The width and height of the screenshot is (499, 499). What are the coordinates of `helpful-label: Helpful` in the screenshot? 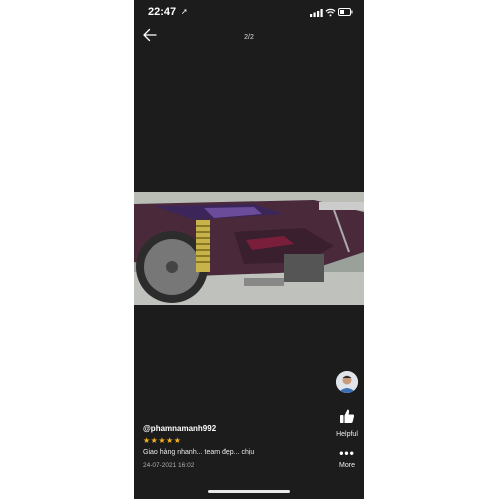 It's located at (347, 434).